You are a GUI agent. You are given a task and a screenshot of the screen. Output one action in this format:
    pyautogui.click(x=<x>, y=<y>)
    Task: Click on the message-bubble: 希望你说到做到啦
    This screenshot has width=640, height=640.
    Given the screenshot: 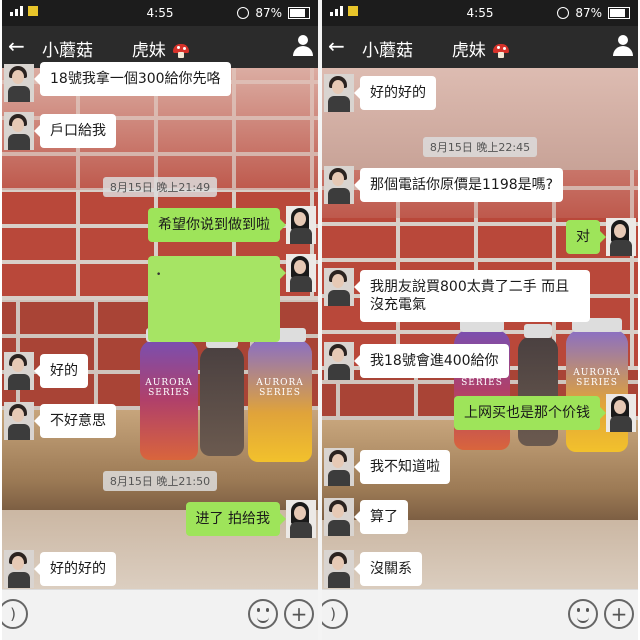 What is the action you would take?
    pyautogui.click(x=217, y=225)
    